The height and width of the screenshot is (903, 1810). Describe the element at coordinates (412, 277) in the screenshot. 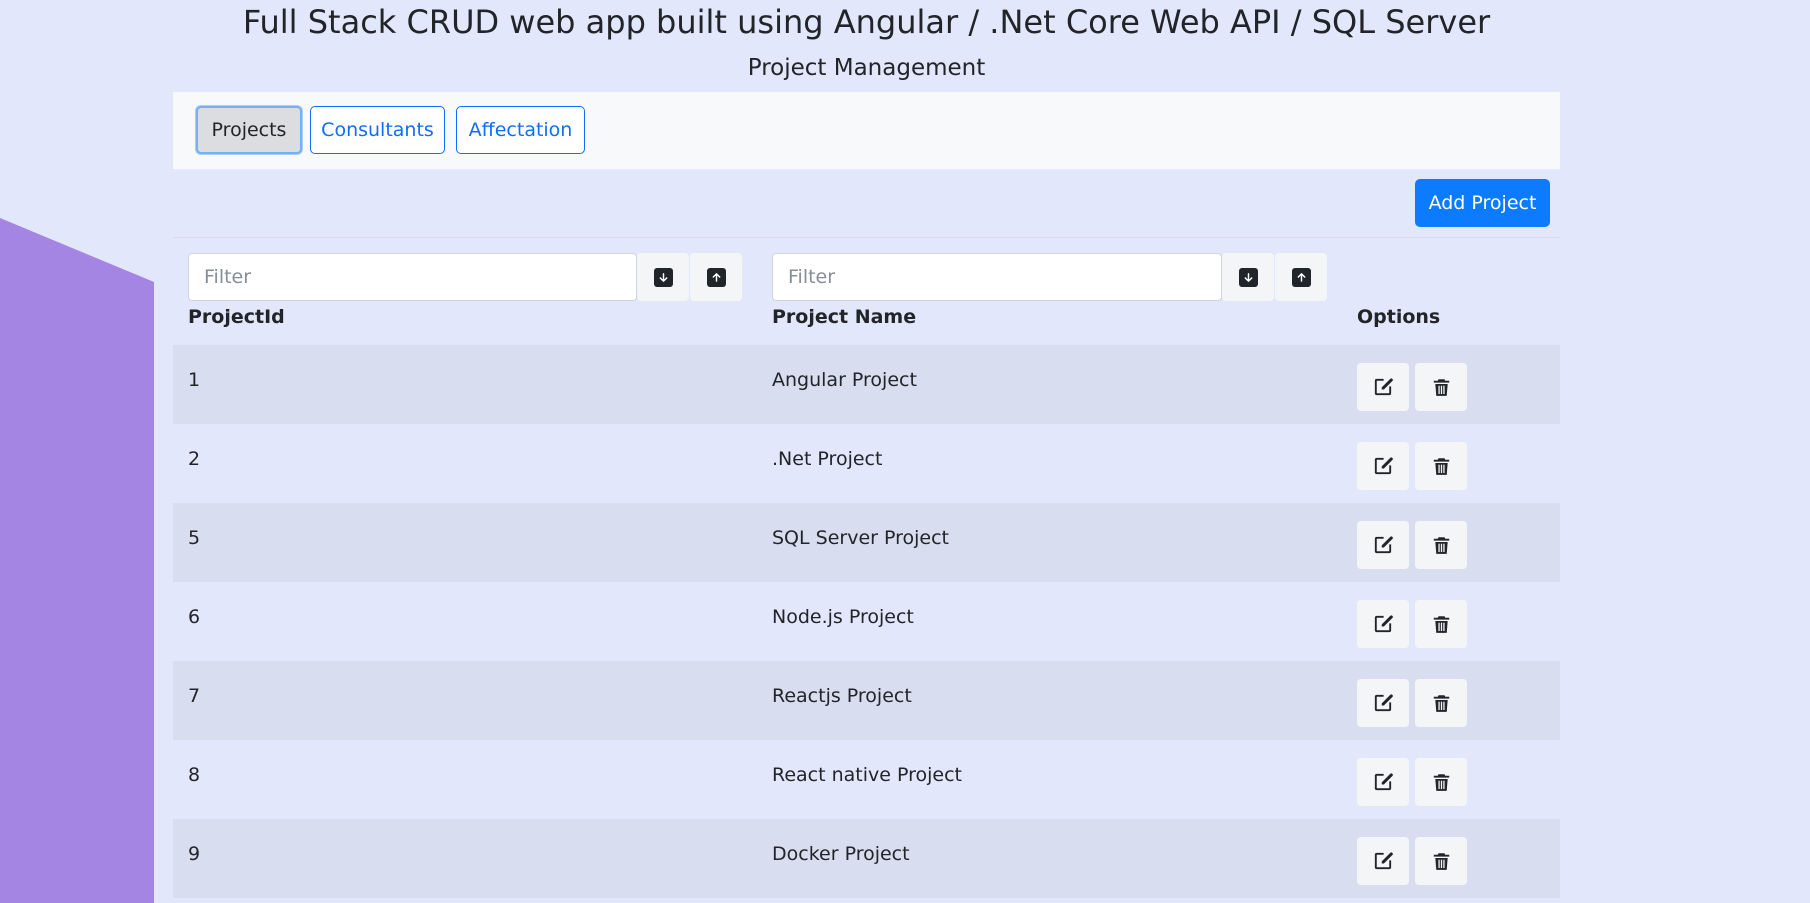

I see `project-id-filter-input: Filter` at that location.